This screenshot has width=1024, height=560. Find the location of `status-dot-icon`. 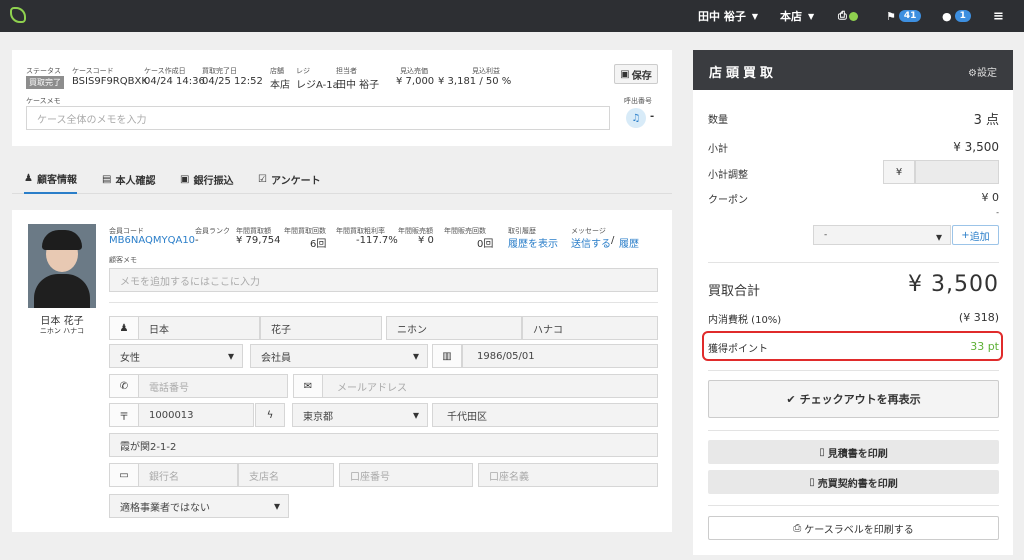

status-dot-icon is located at coordinates (853, 16).